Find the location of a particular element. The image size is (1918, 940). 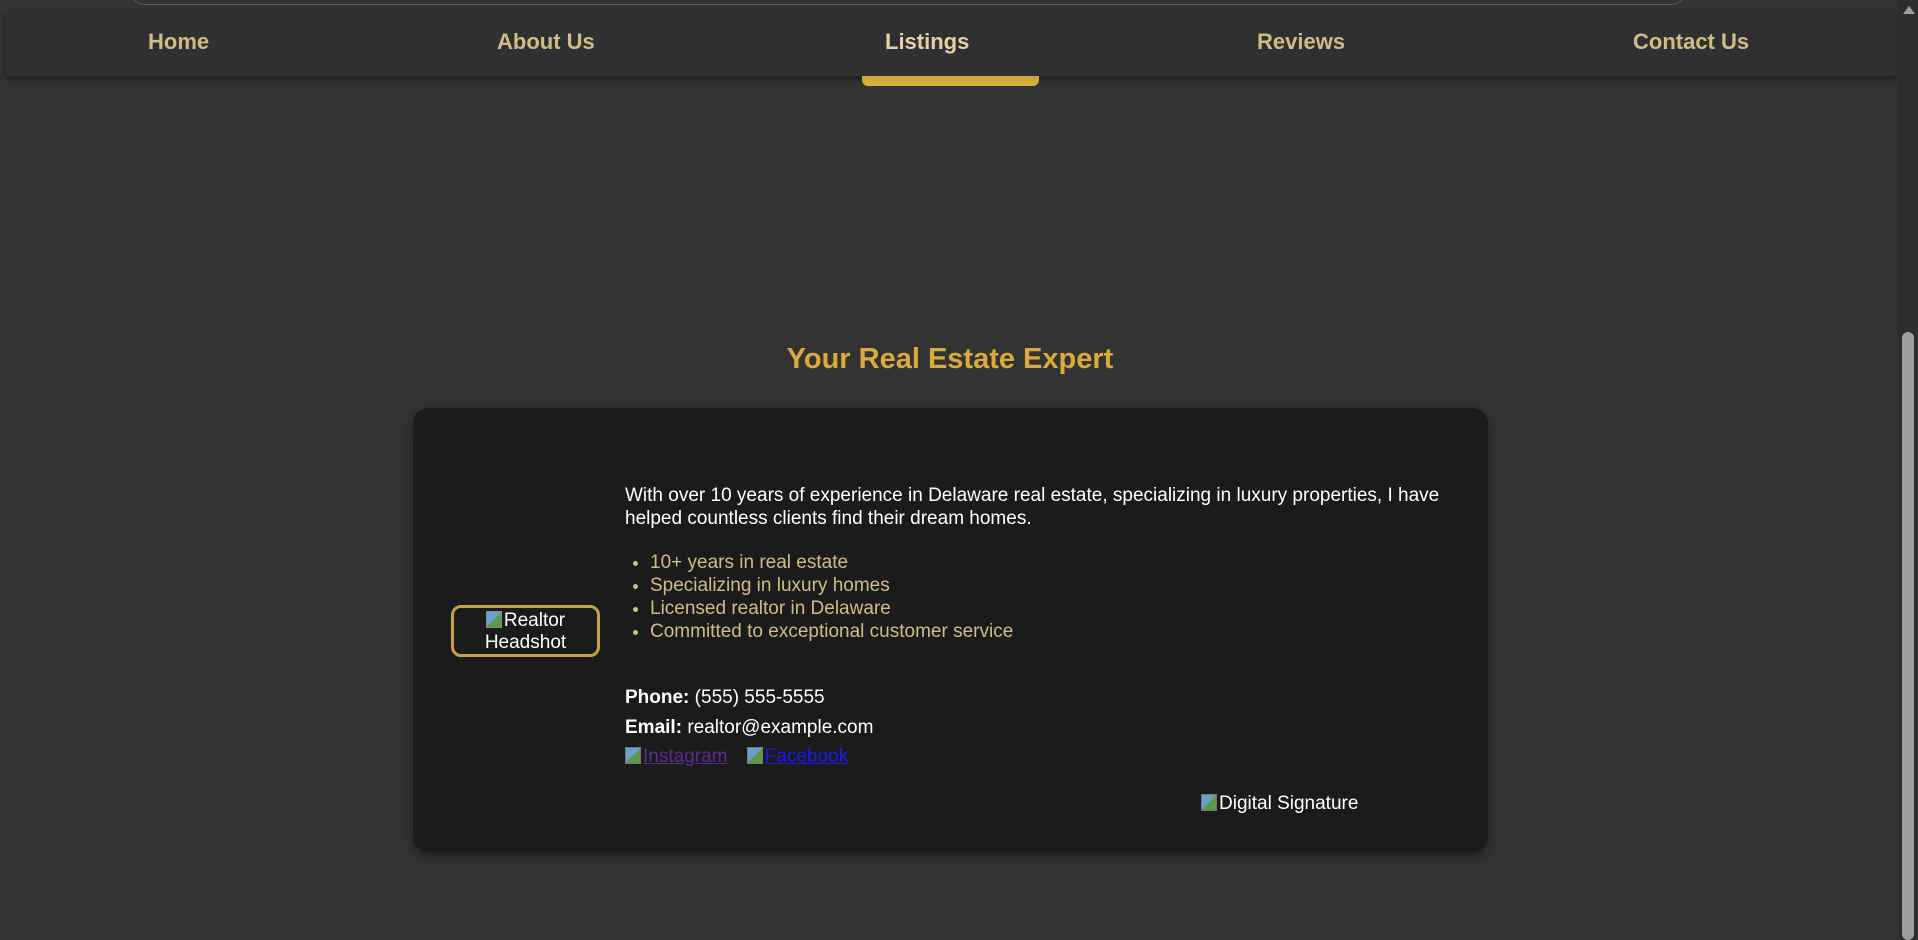

phone-number: (555) 555-5555 is located at coordinates (759, 697).